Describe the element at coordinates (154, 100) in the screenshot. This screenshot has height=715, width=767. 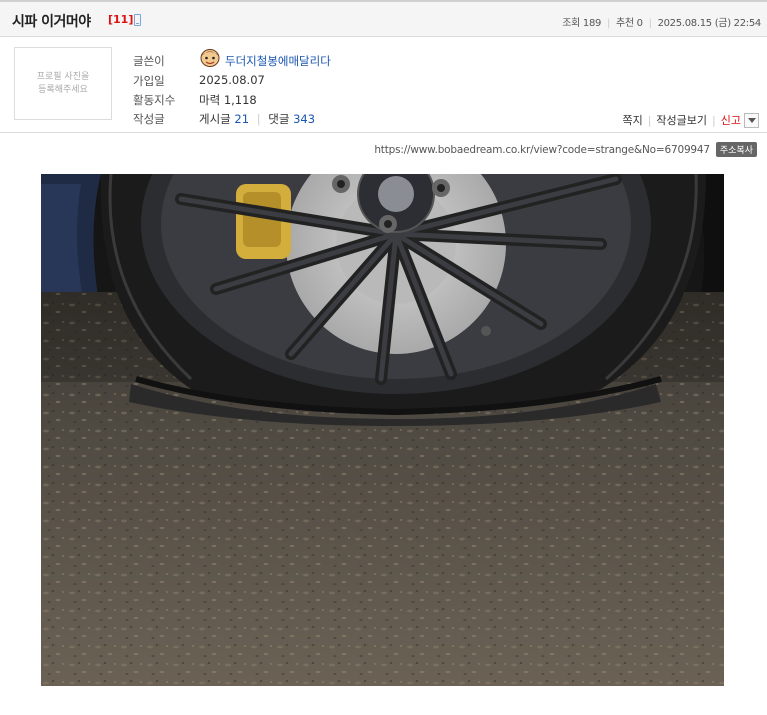
I see `activity-label: 활동지수` at that location.